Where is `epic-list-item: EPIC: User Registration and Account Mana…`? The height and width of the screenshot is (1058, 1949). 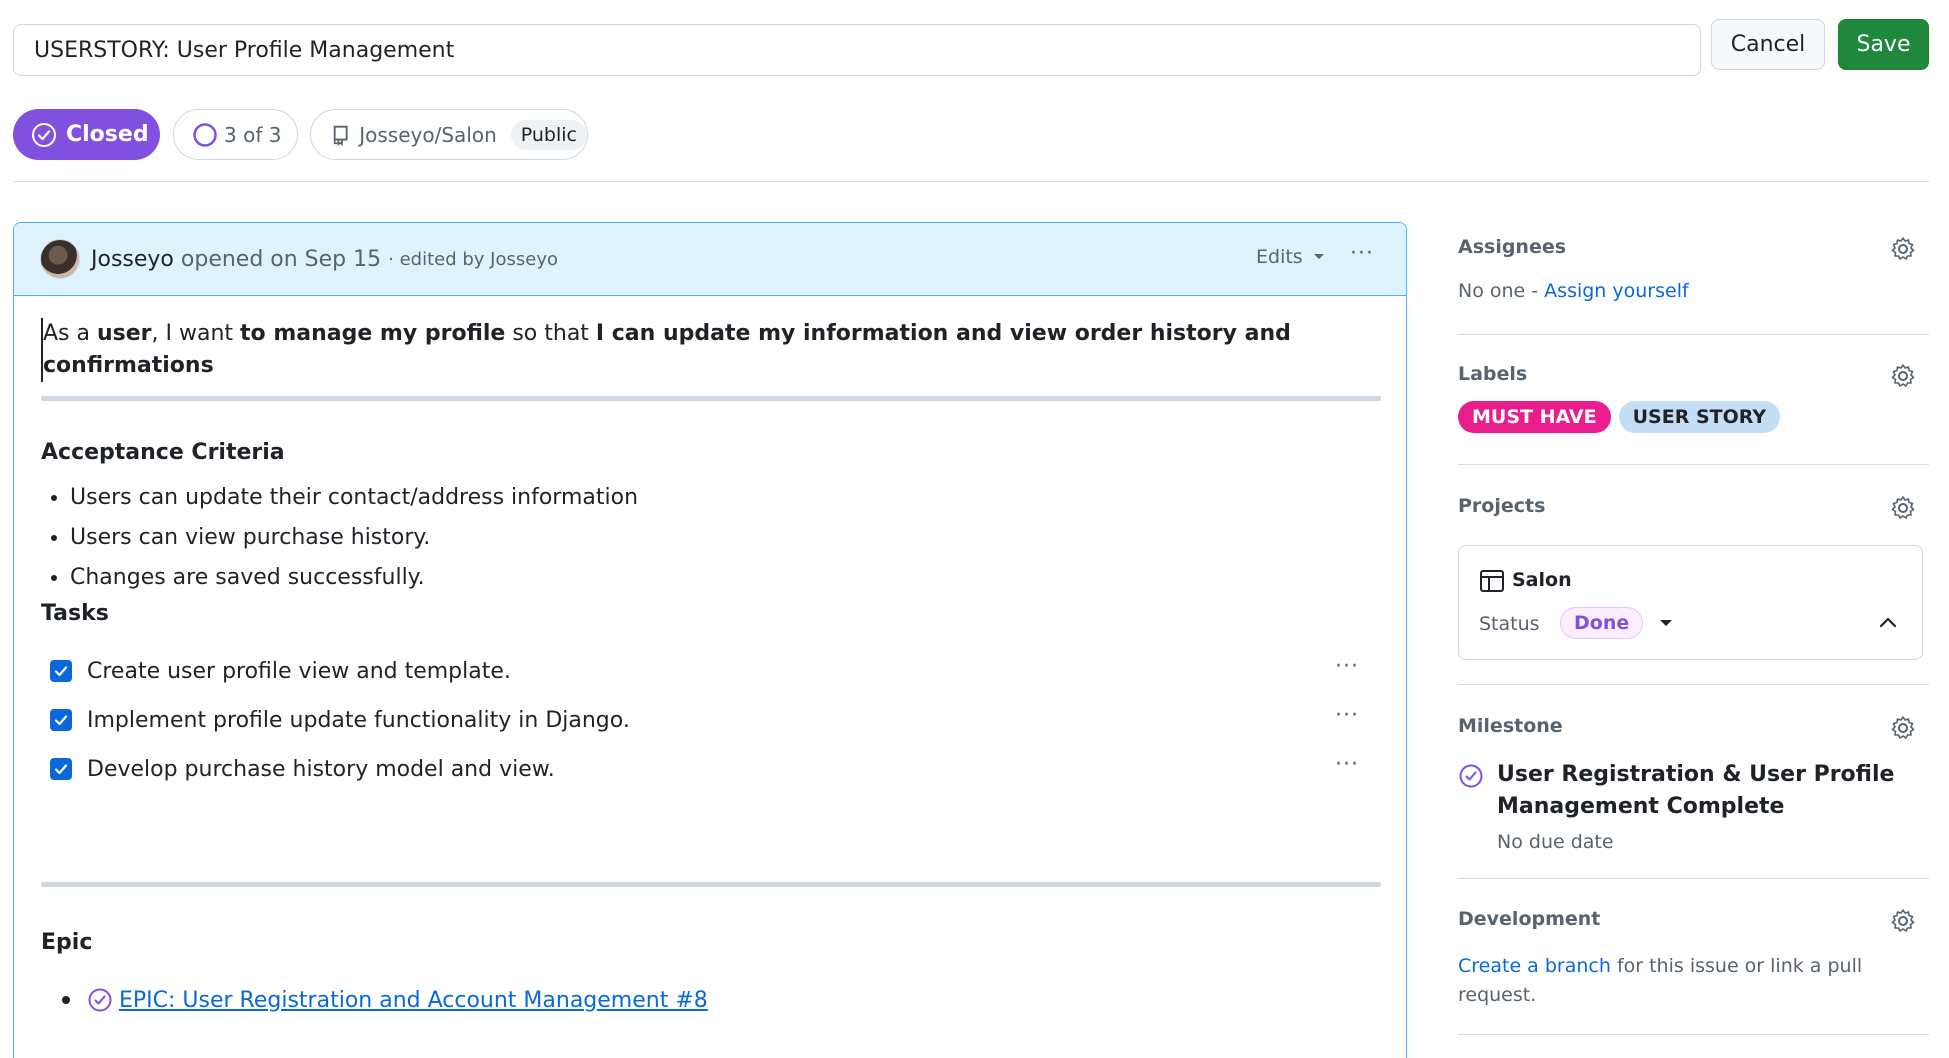
epic-list-item: EPIC: User Registration and Account Mana… is located at coordinates (385, 1000).